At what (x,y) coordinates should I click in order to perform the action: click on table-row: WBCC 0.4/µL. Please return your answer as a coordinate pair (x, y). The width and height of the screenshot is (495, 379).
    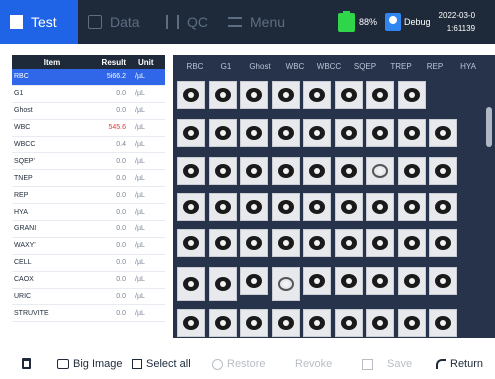
    Looking at the image, I should click on (88, 145).